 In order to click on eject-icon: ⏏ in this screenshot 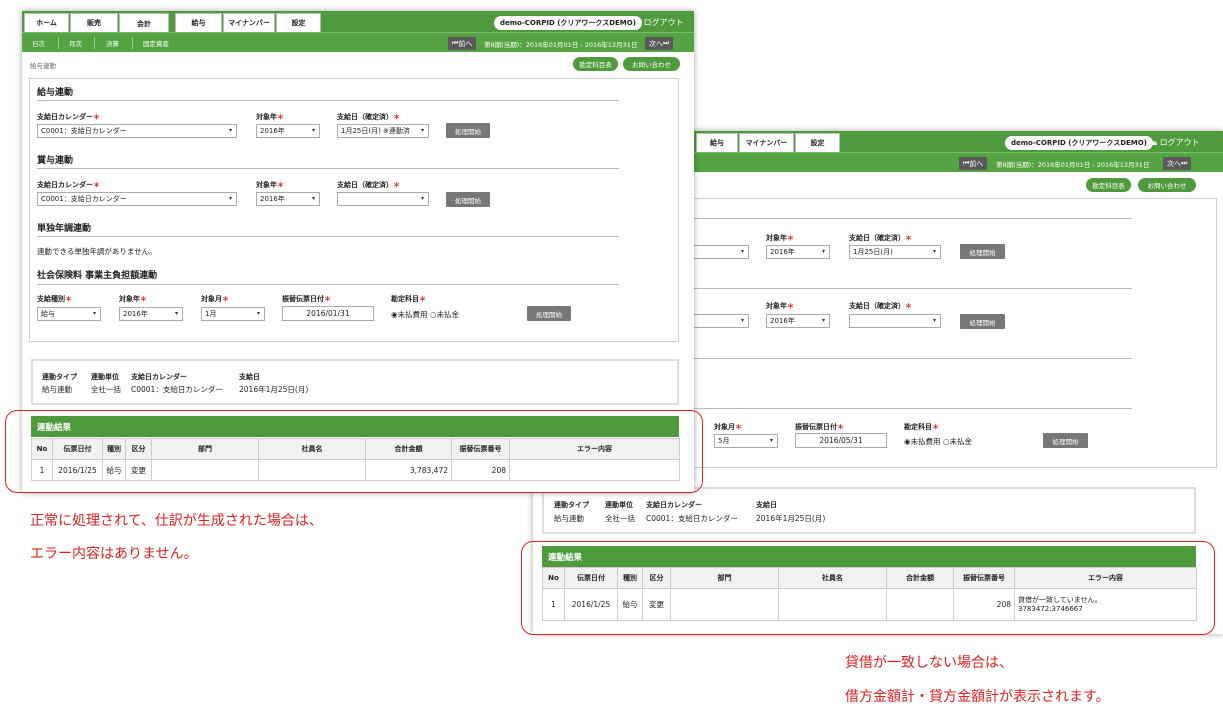, I will do `click(1154, 142)`.